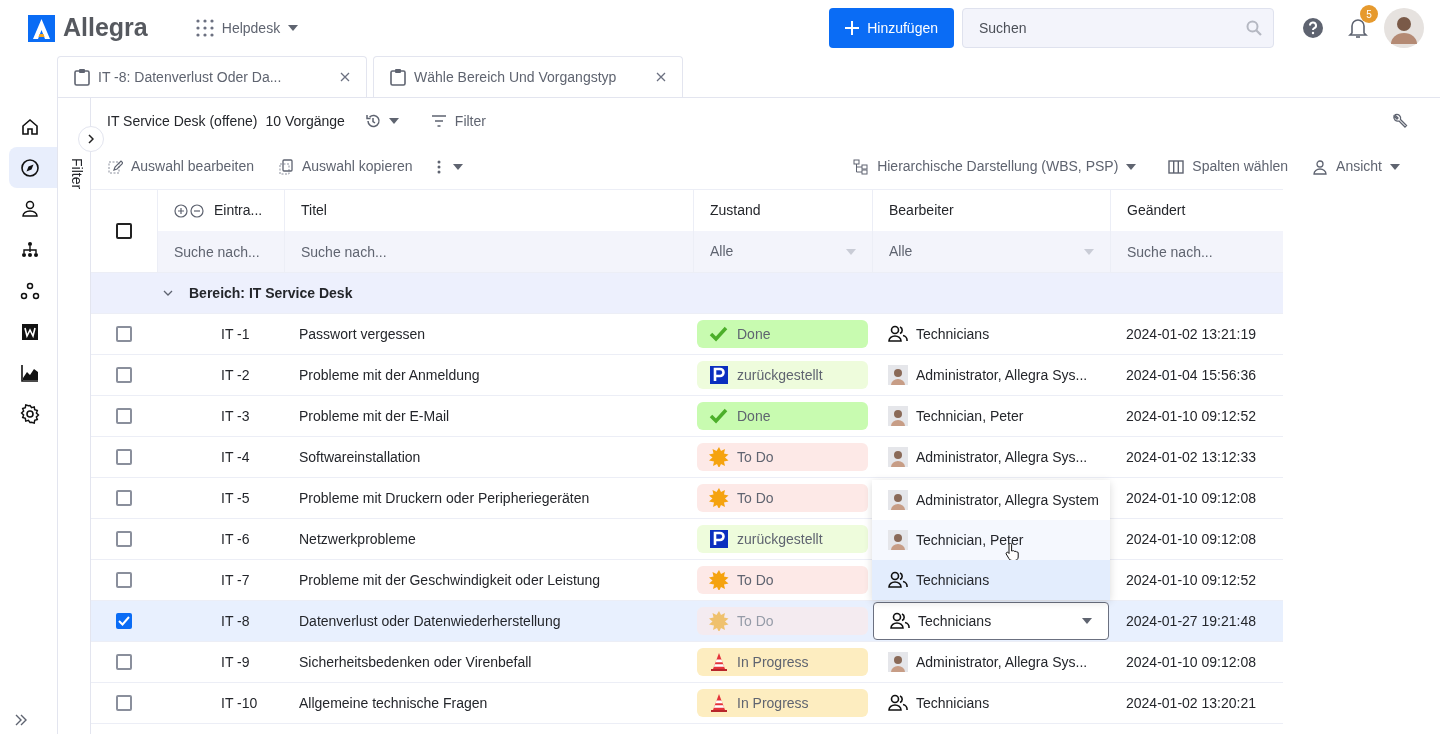 The width and height of the screenshot is (1440, 734). I want to click on group-label: Bereich: IT Service Desk, so click(271, 293).